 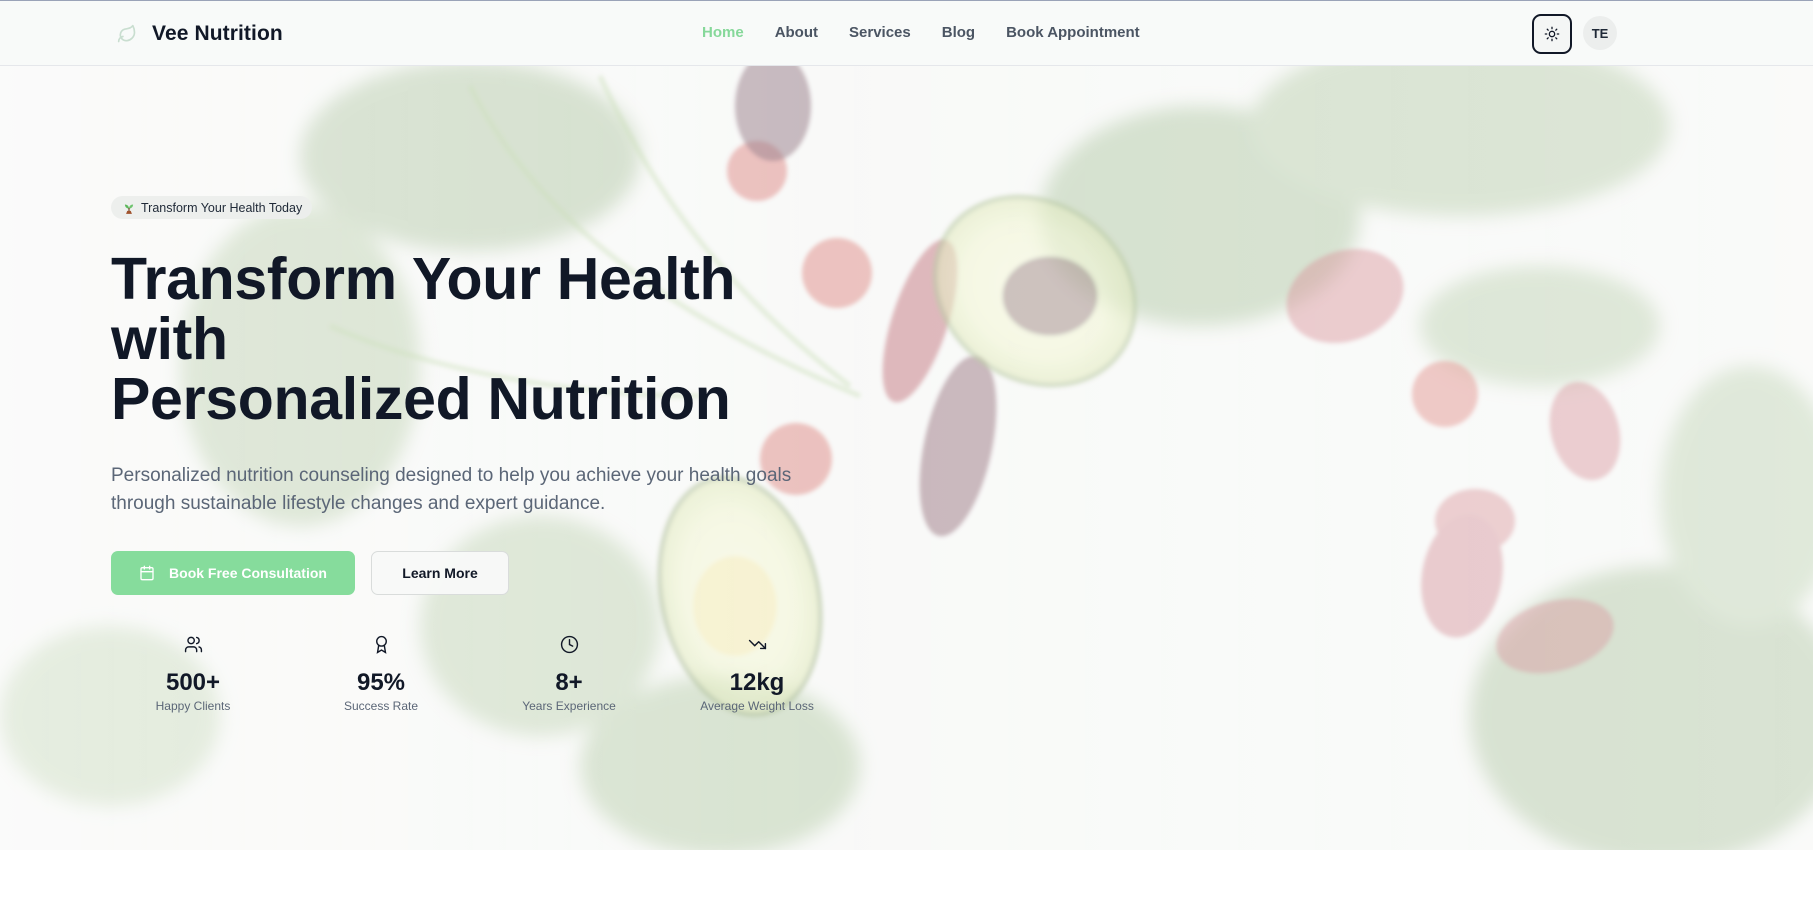 I want to click on theme-toggle-button, so click(x=1552, y=34).